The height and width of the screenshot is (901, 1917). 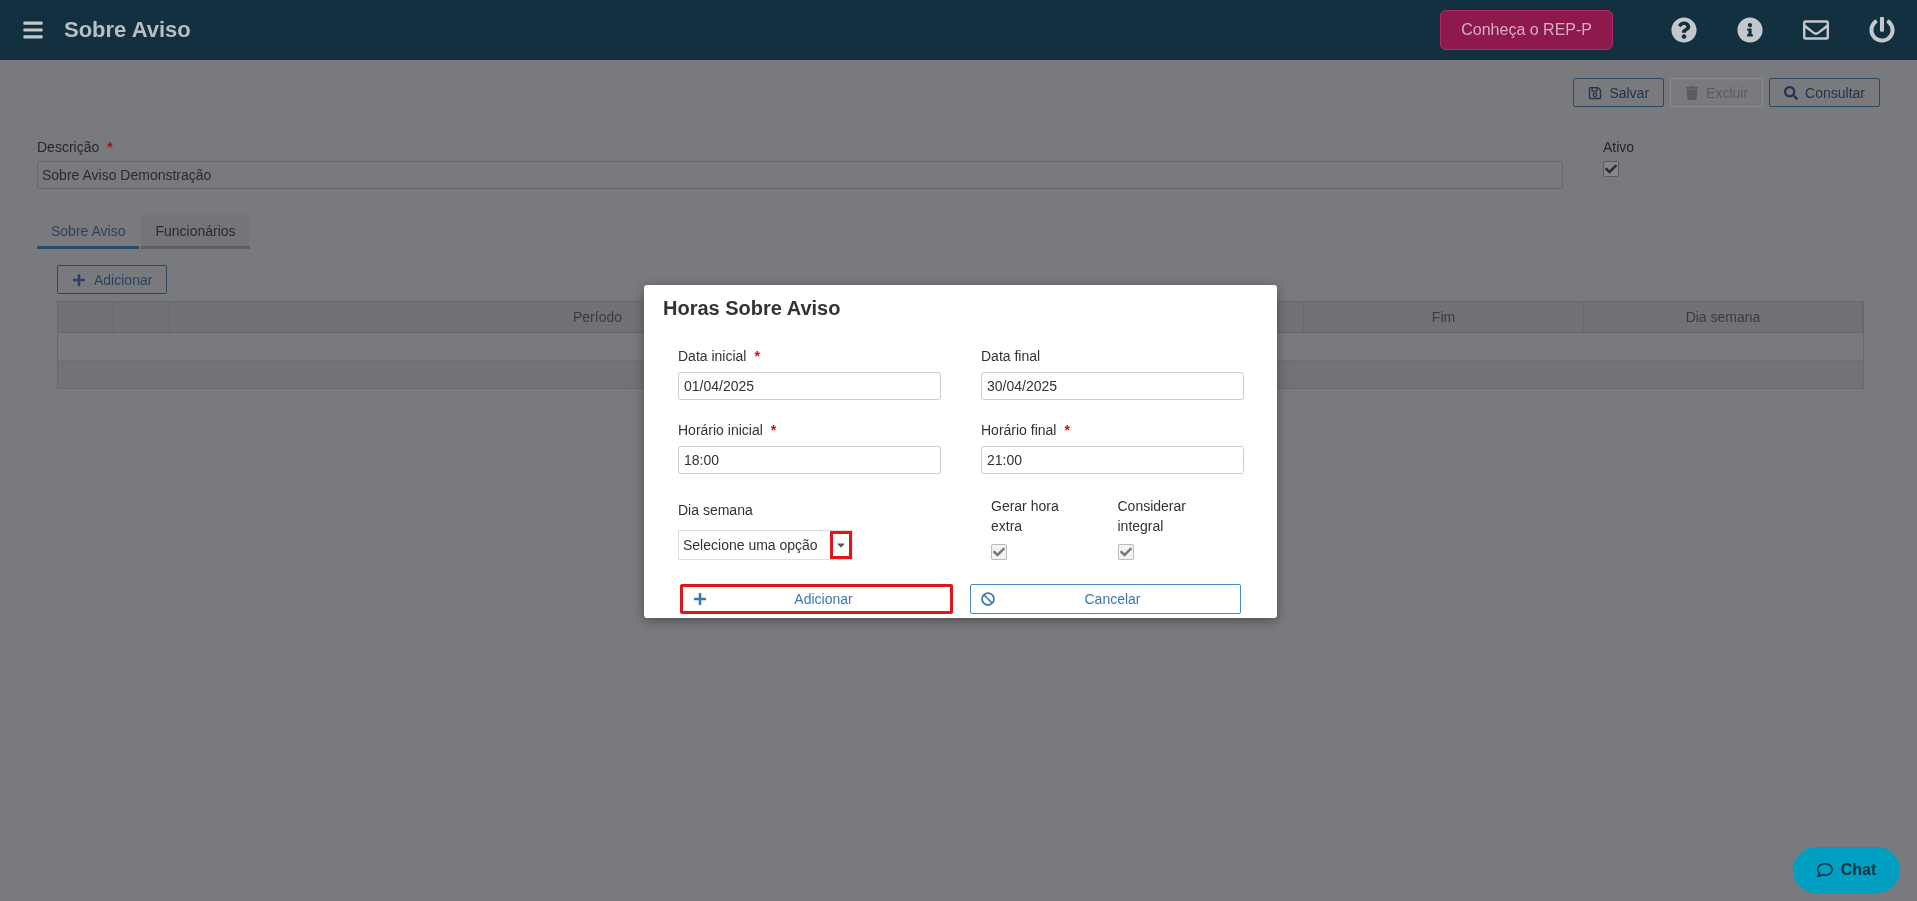 I want to click on description-field: Sobre Aviso Demonstração, so click(x=800, y=175).